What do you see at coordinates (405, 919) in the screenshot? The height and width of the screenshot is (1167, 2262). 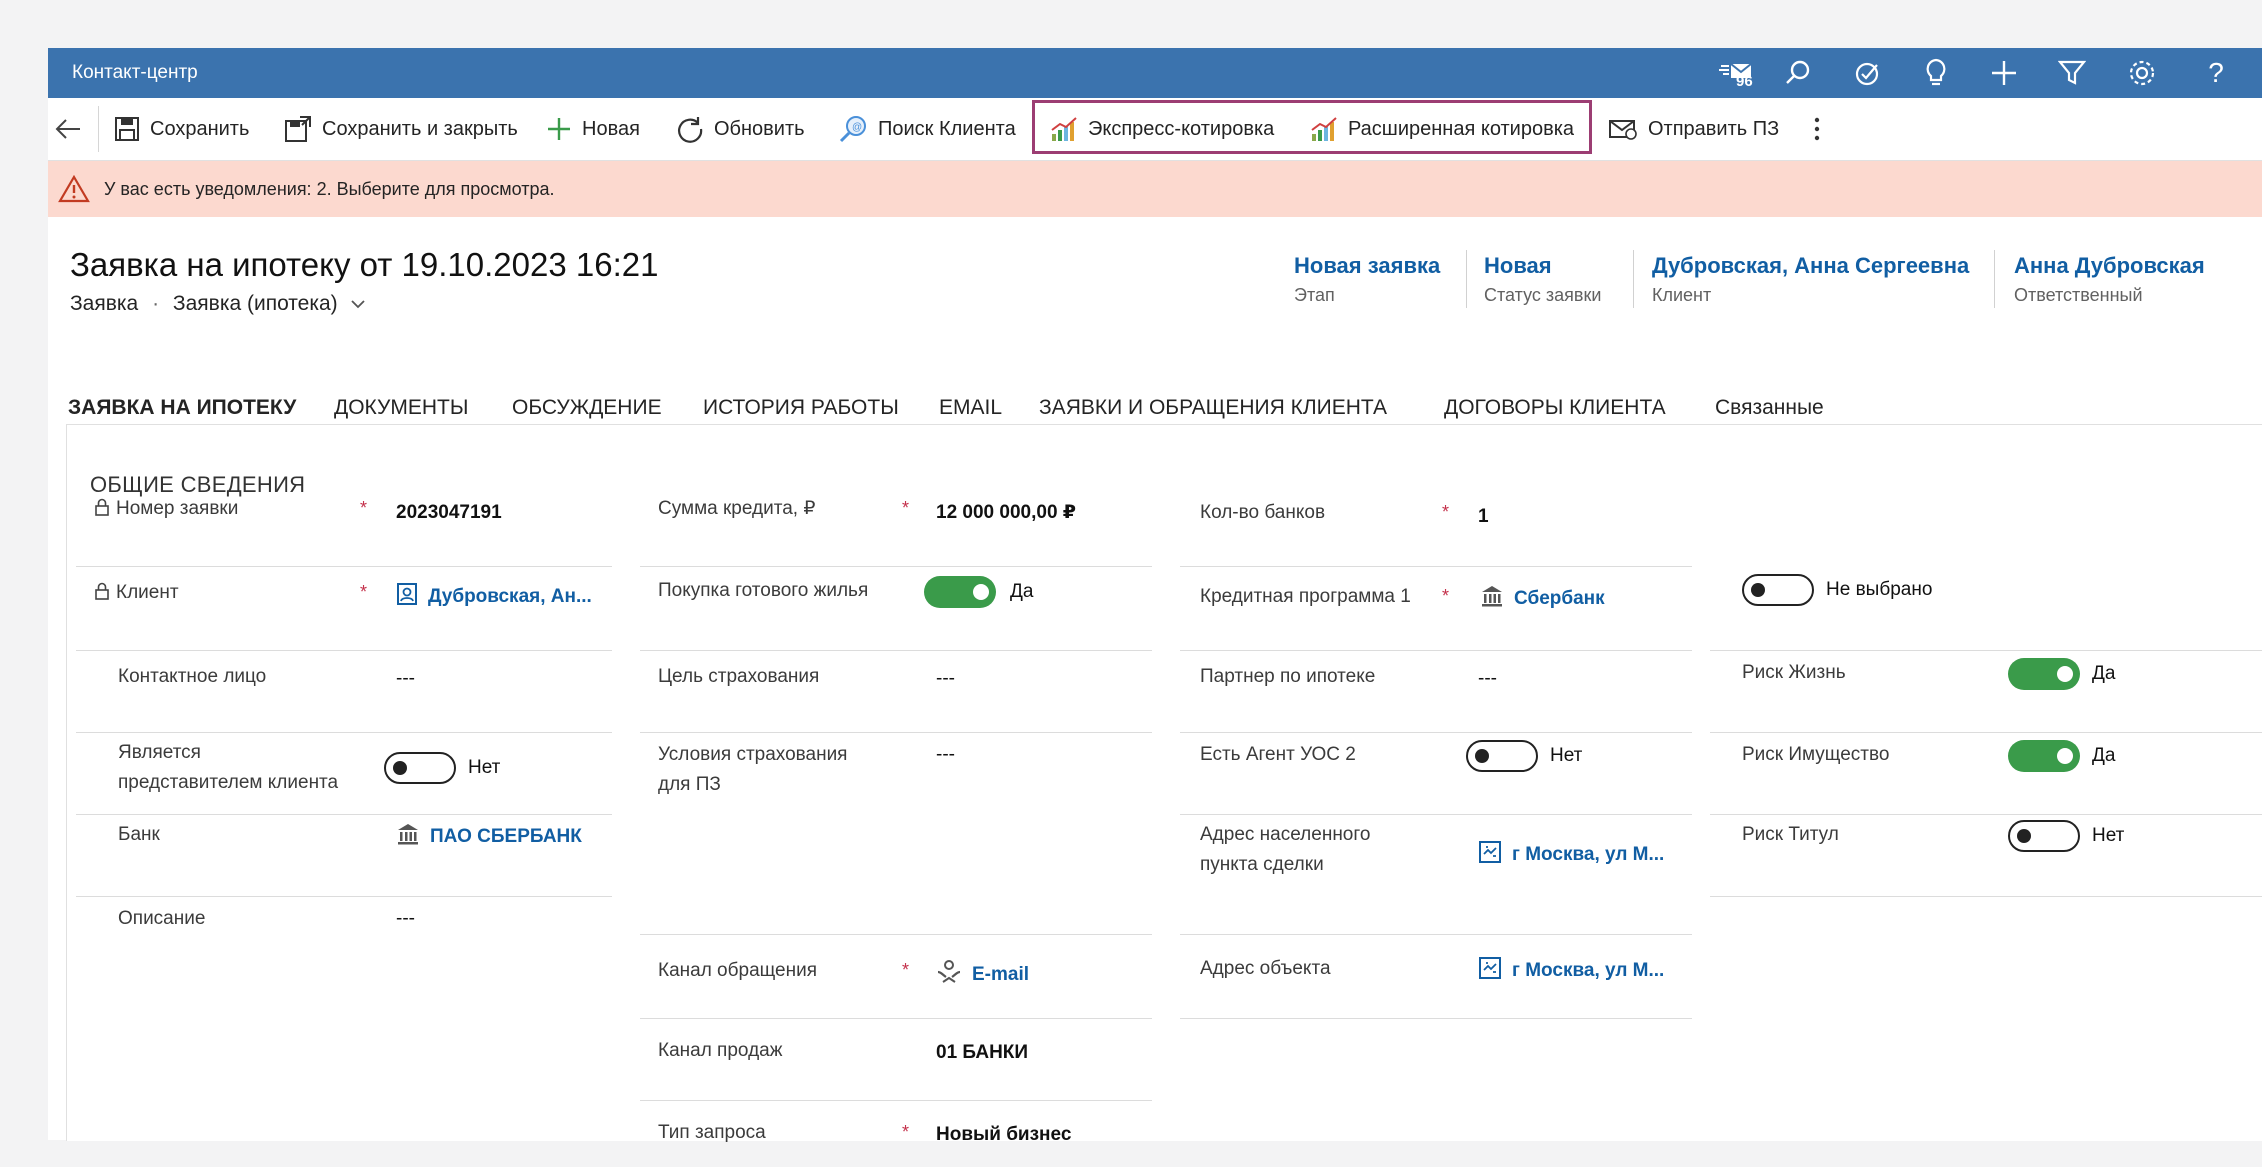 I see `description-value: ---` at bounding box center [405, 919].